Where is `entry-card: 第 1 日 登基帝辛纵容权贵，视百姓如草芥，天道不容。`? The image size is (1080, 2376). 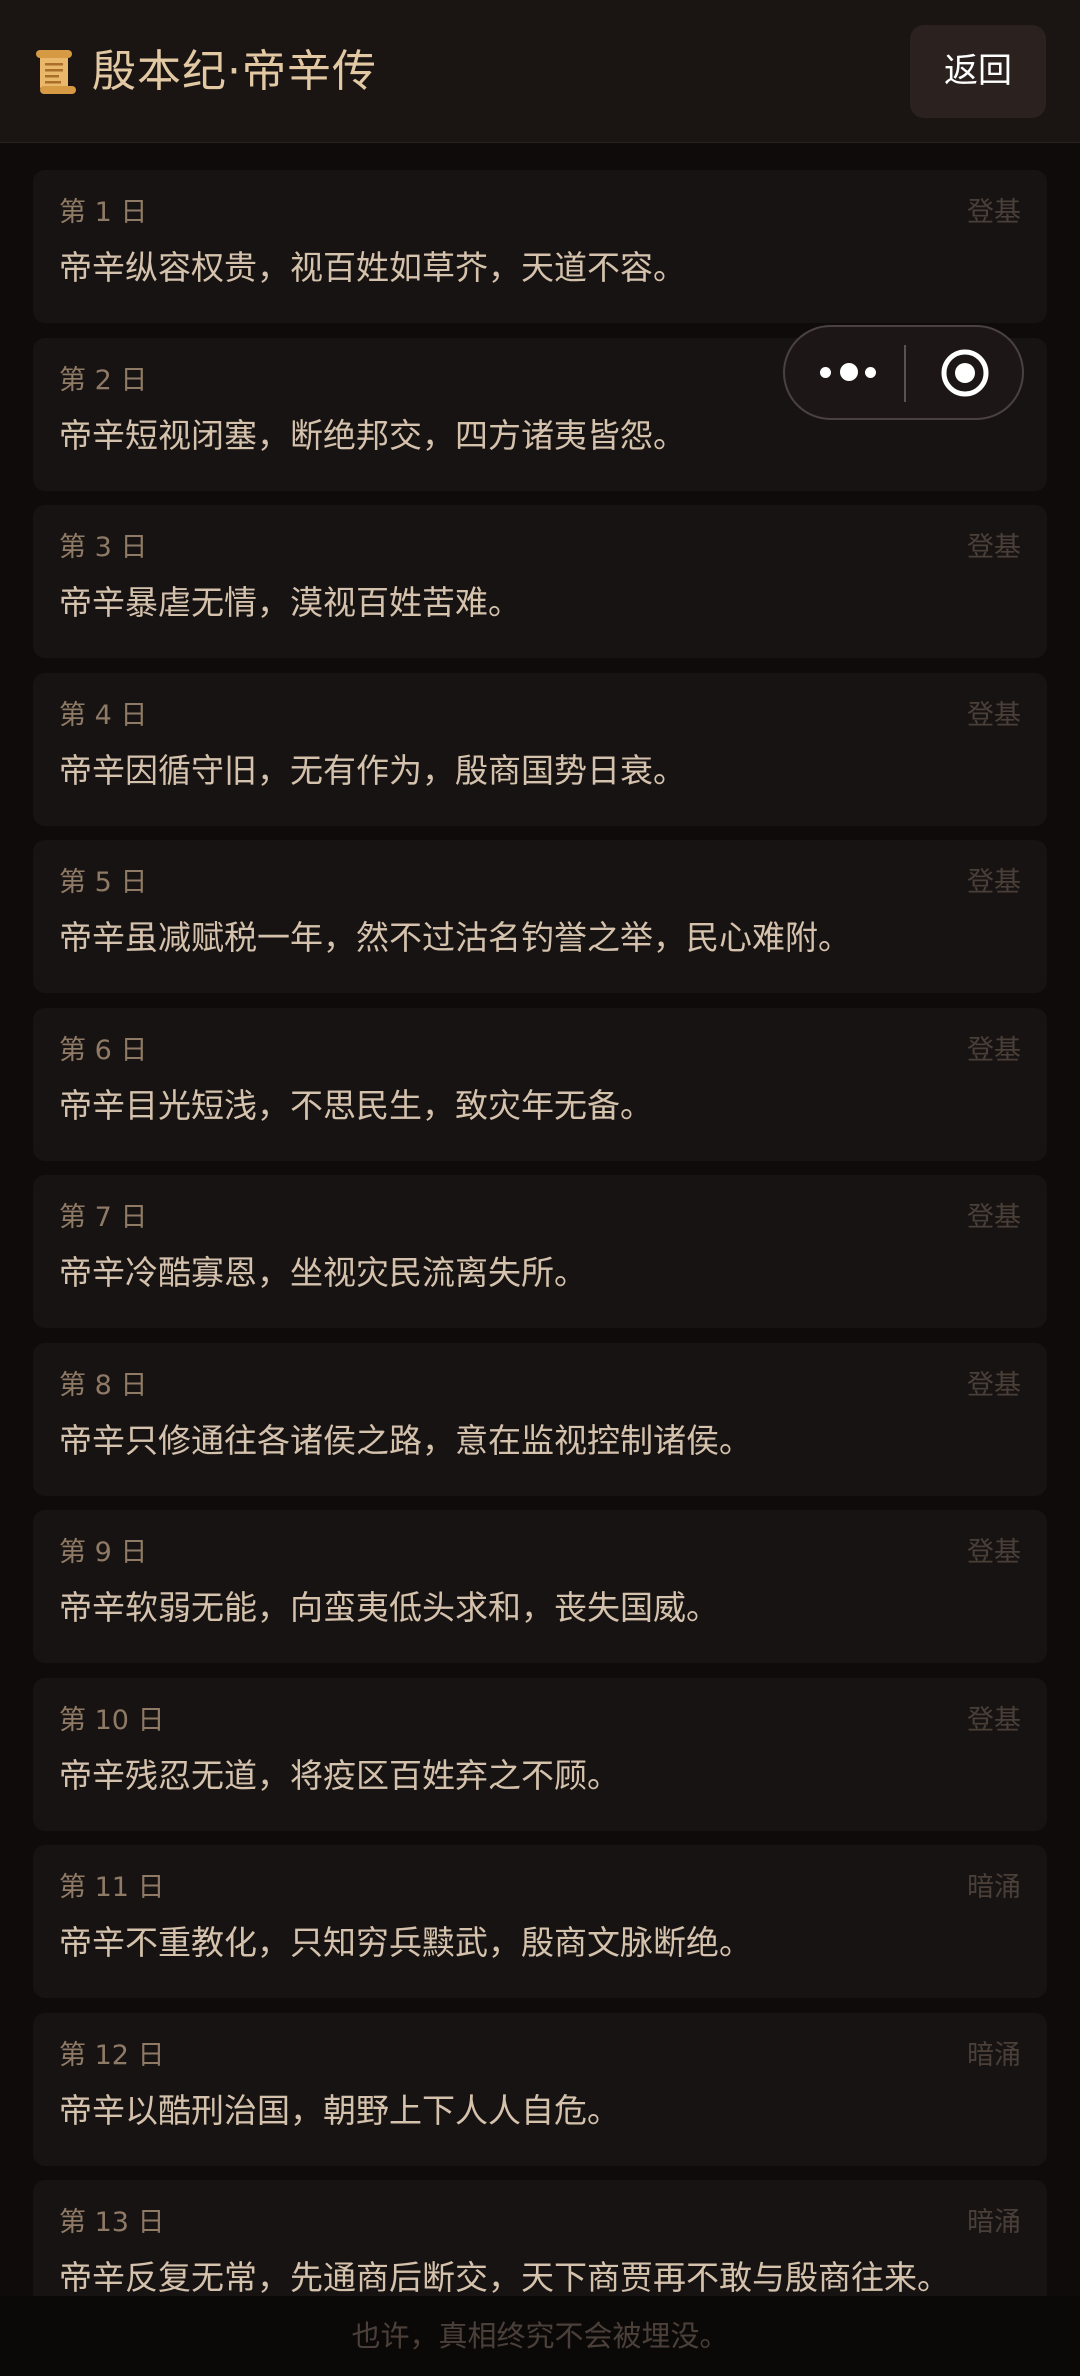
entry-card: 第 1 日 登基帝辛纵容权贵，视百姓如草芥，天道不容。 is located at coordinates (540, 246).